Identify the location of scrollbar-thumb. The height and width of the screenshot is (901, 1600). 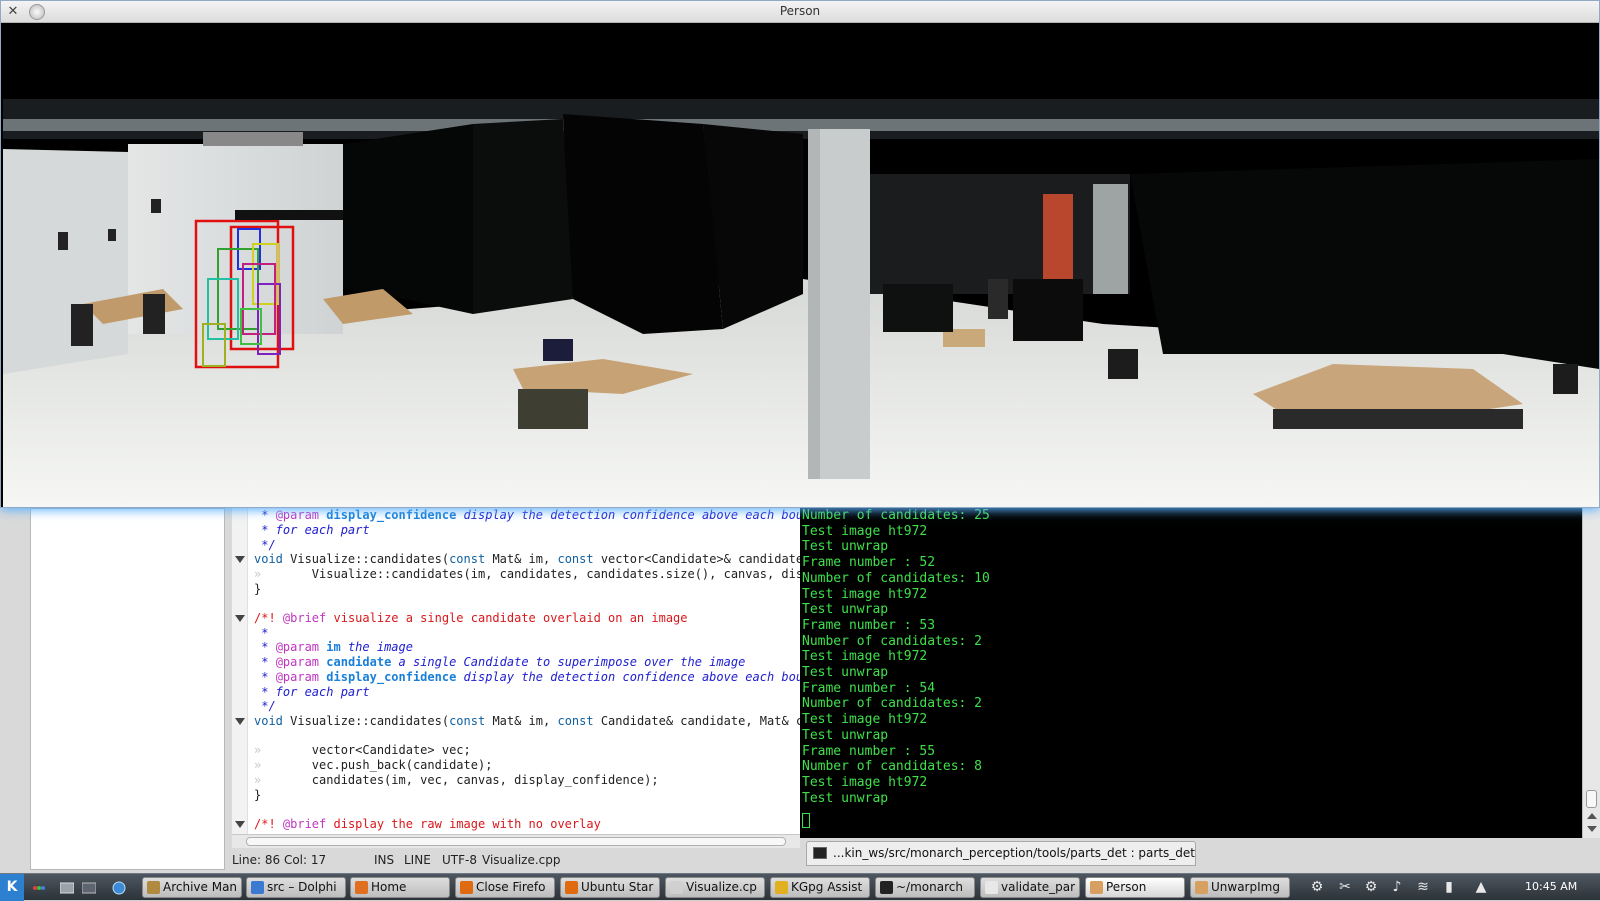
(516, 841).